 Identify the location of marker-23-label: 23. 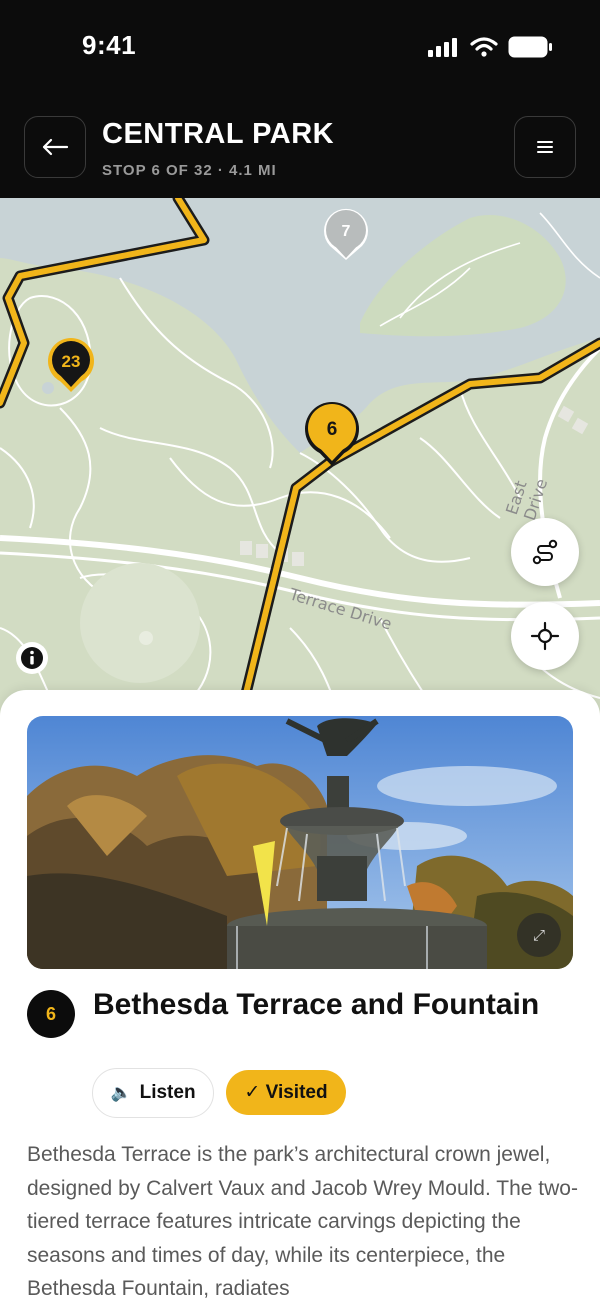
(71, 361).